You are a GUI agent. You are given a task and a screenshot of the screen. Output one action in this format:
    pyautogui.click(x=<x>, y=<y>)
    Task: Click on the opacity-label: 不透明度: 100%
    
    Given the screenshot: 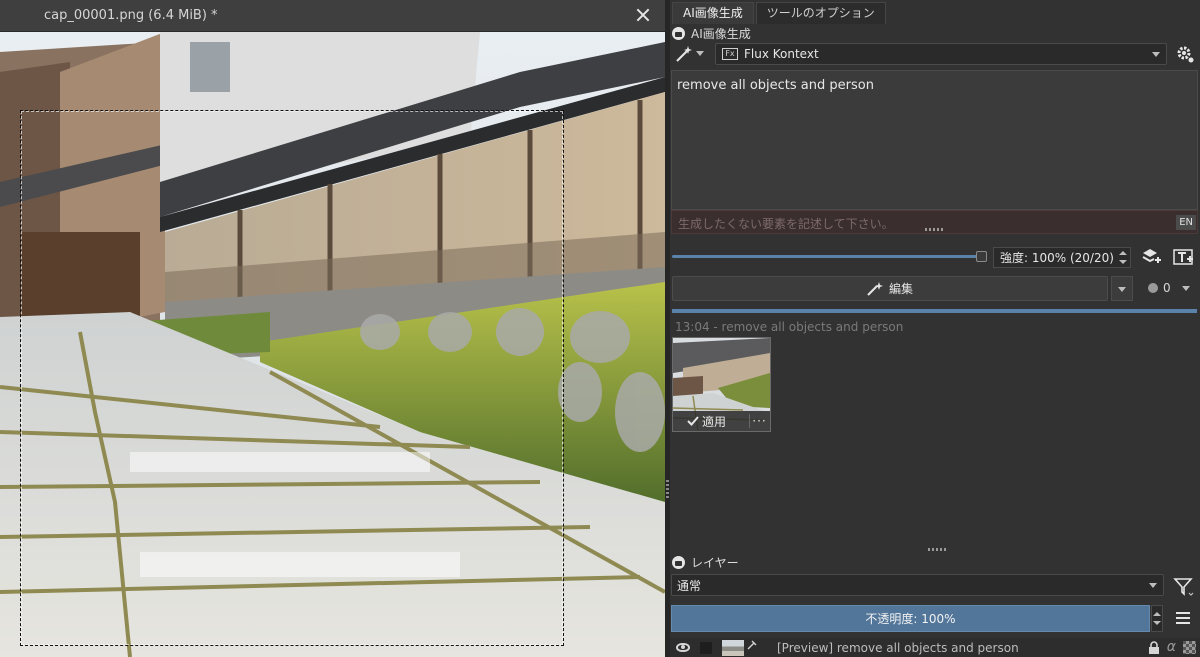 What is the action you would take?
    pyautogui.click(x=910, y=619)
    